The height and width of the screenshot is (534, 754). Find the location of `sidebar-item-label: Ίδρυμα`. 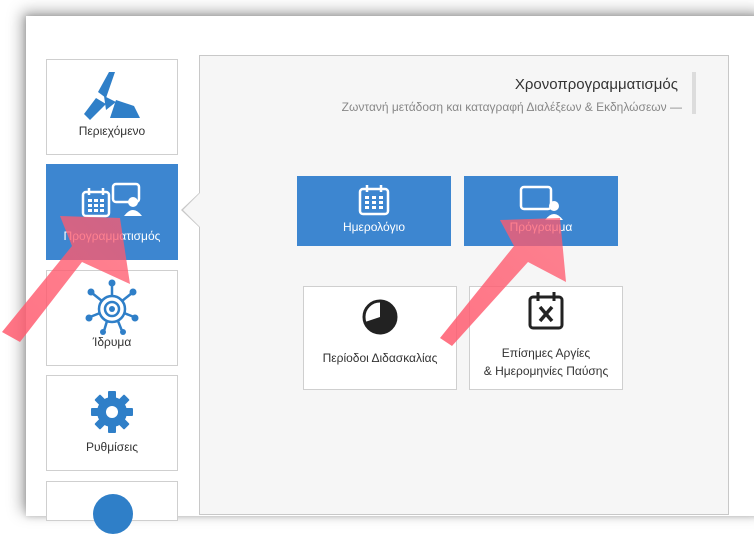

sidebar-item-label: Ίδρυμα is located at coordinates (112, 342).